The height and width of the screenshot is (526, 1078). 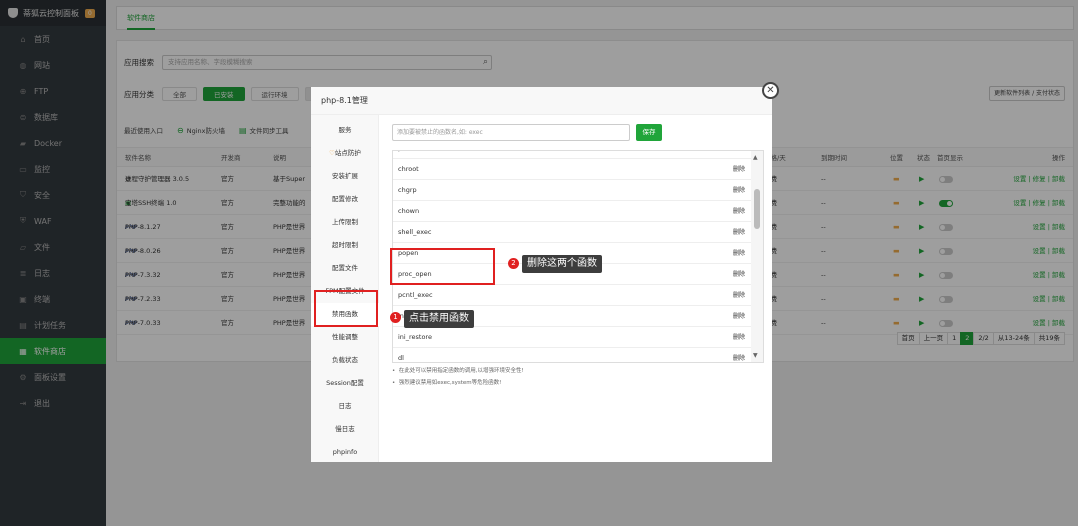 I want to click on dialog-menu-item-2: 安装扩展, so click(x=345, y=176).